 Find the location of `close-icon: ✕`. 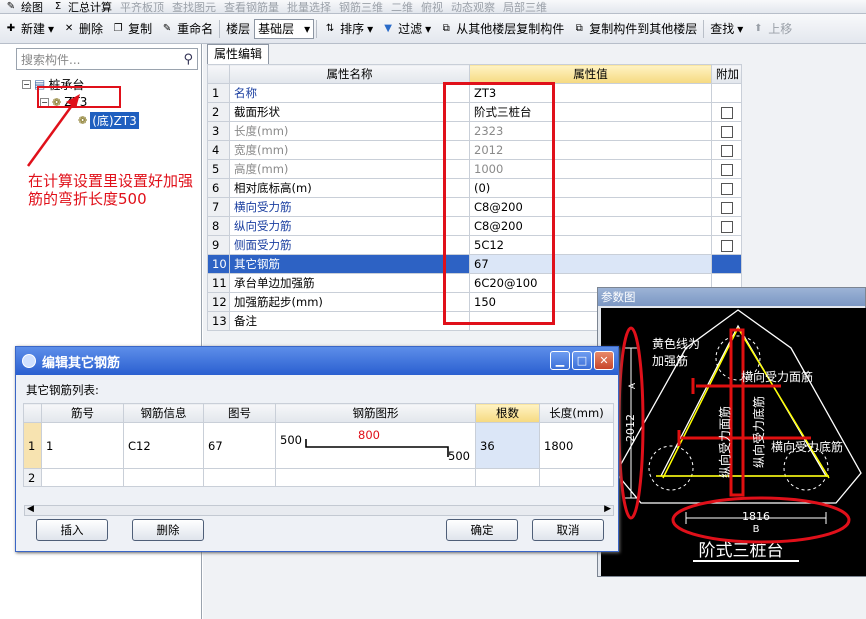

close-icon: ✕ is located at coordinates (604, 360).